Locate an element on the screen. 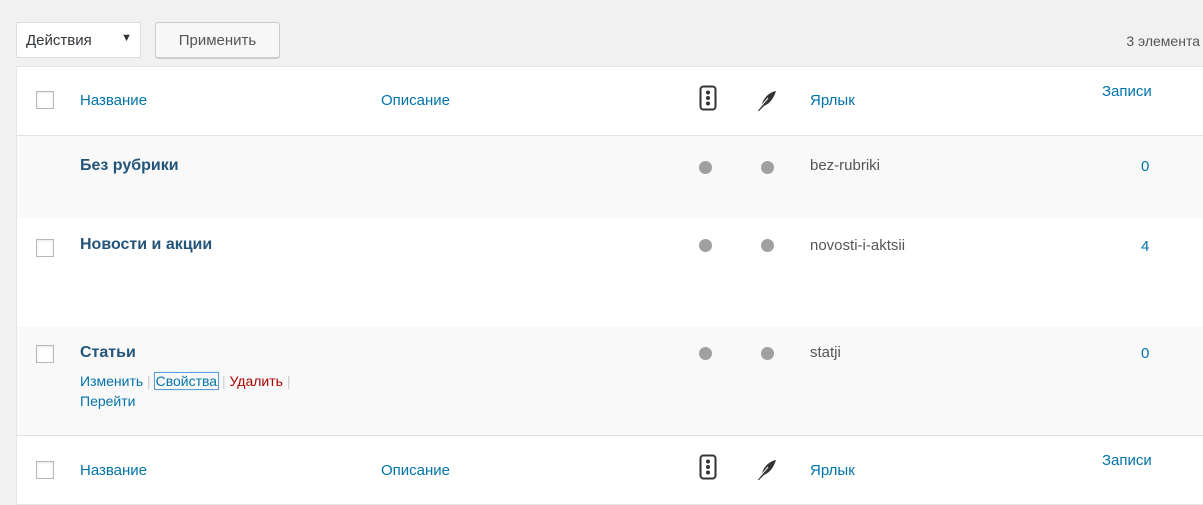 The image size is (1203, 505). column-name-header: Название is located at coordinates (113, 100).